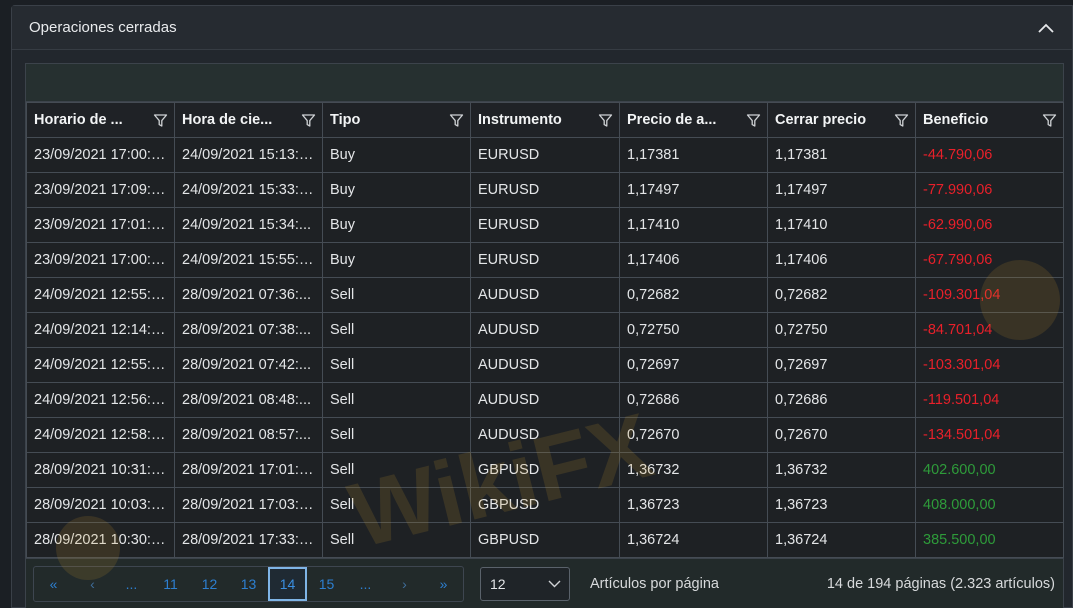  I want to click on table-cell: Buy, so click(396, 225).